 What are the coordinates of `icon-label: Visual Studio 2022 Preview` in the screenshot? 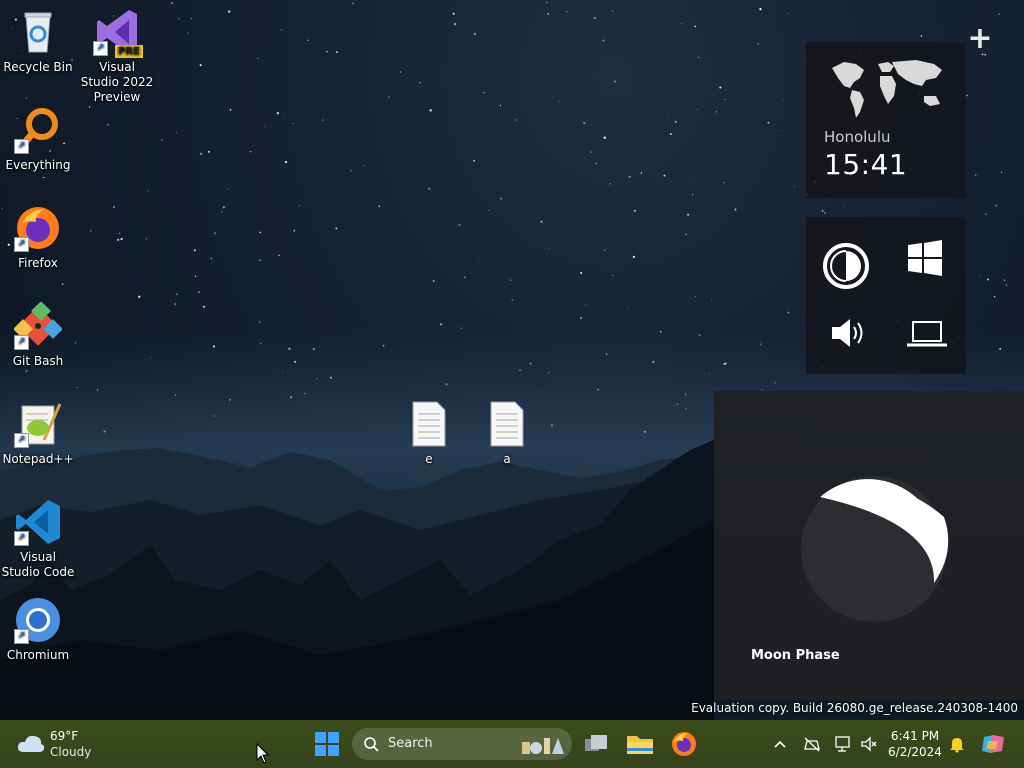 It's located at (117, 82).